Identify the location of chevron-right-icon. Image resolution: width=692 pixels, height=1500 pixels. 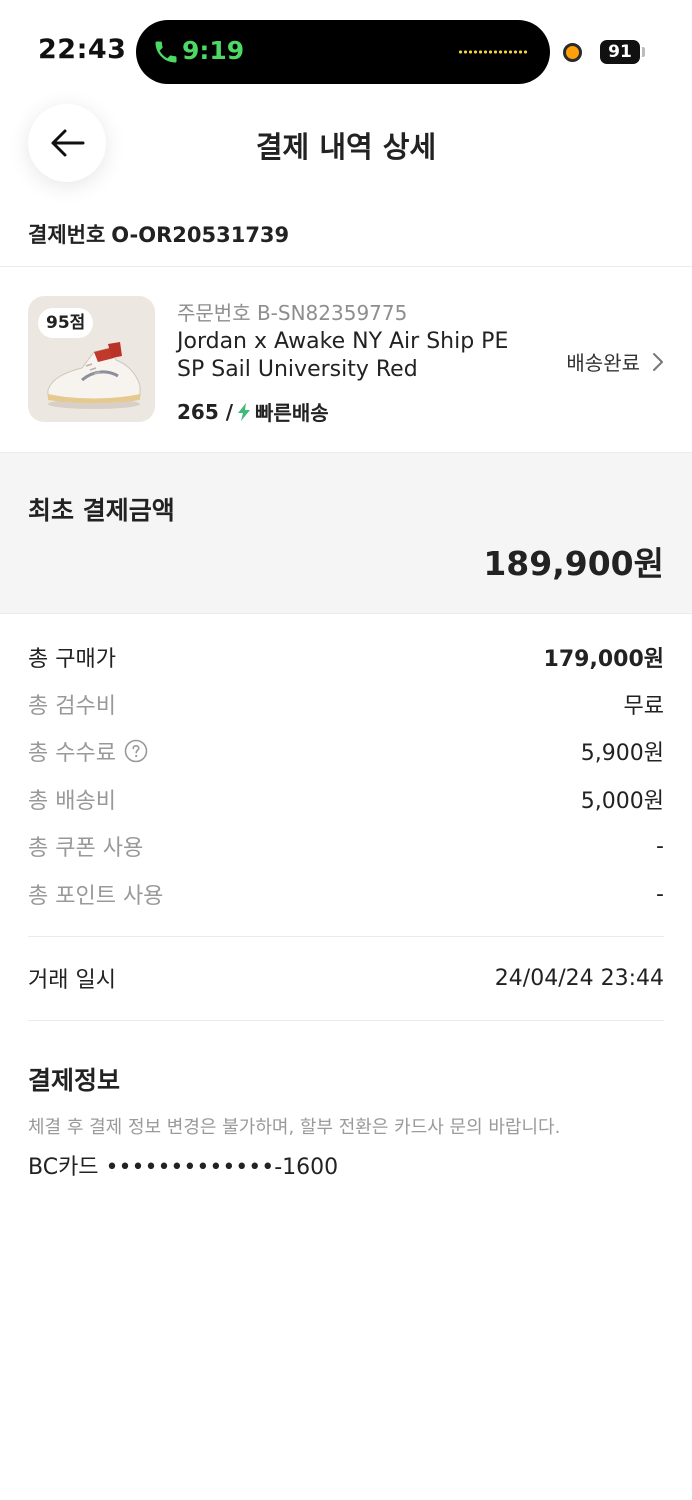
(658, 361).